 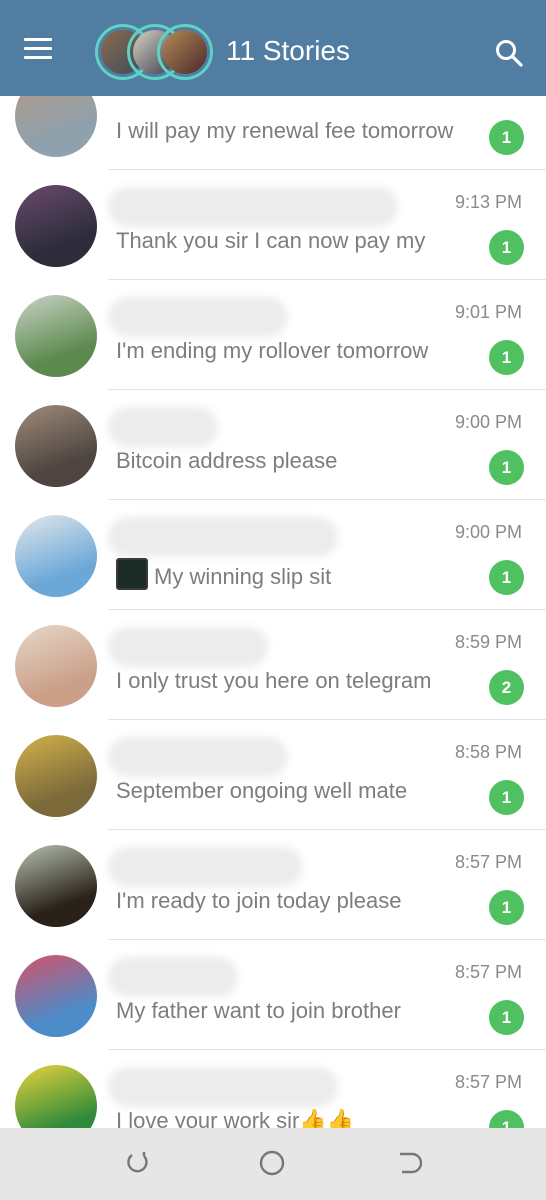 I want to click on message-text: I will pay my renewal fee tomorrow, so click(x=285, y=130).